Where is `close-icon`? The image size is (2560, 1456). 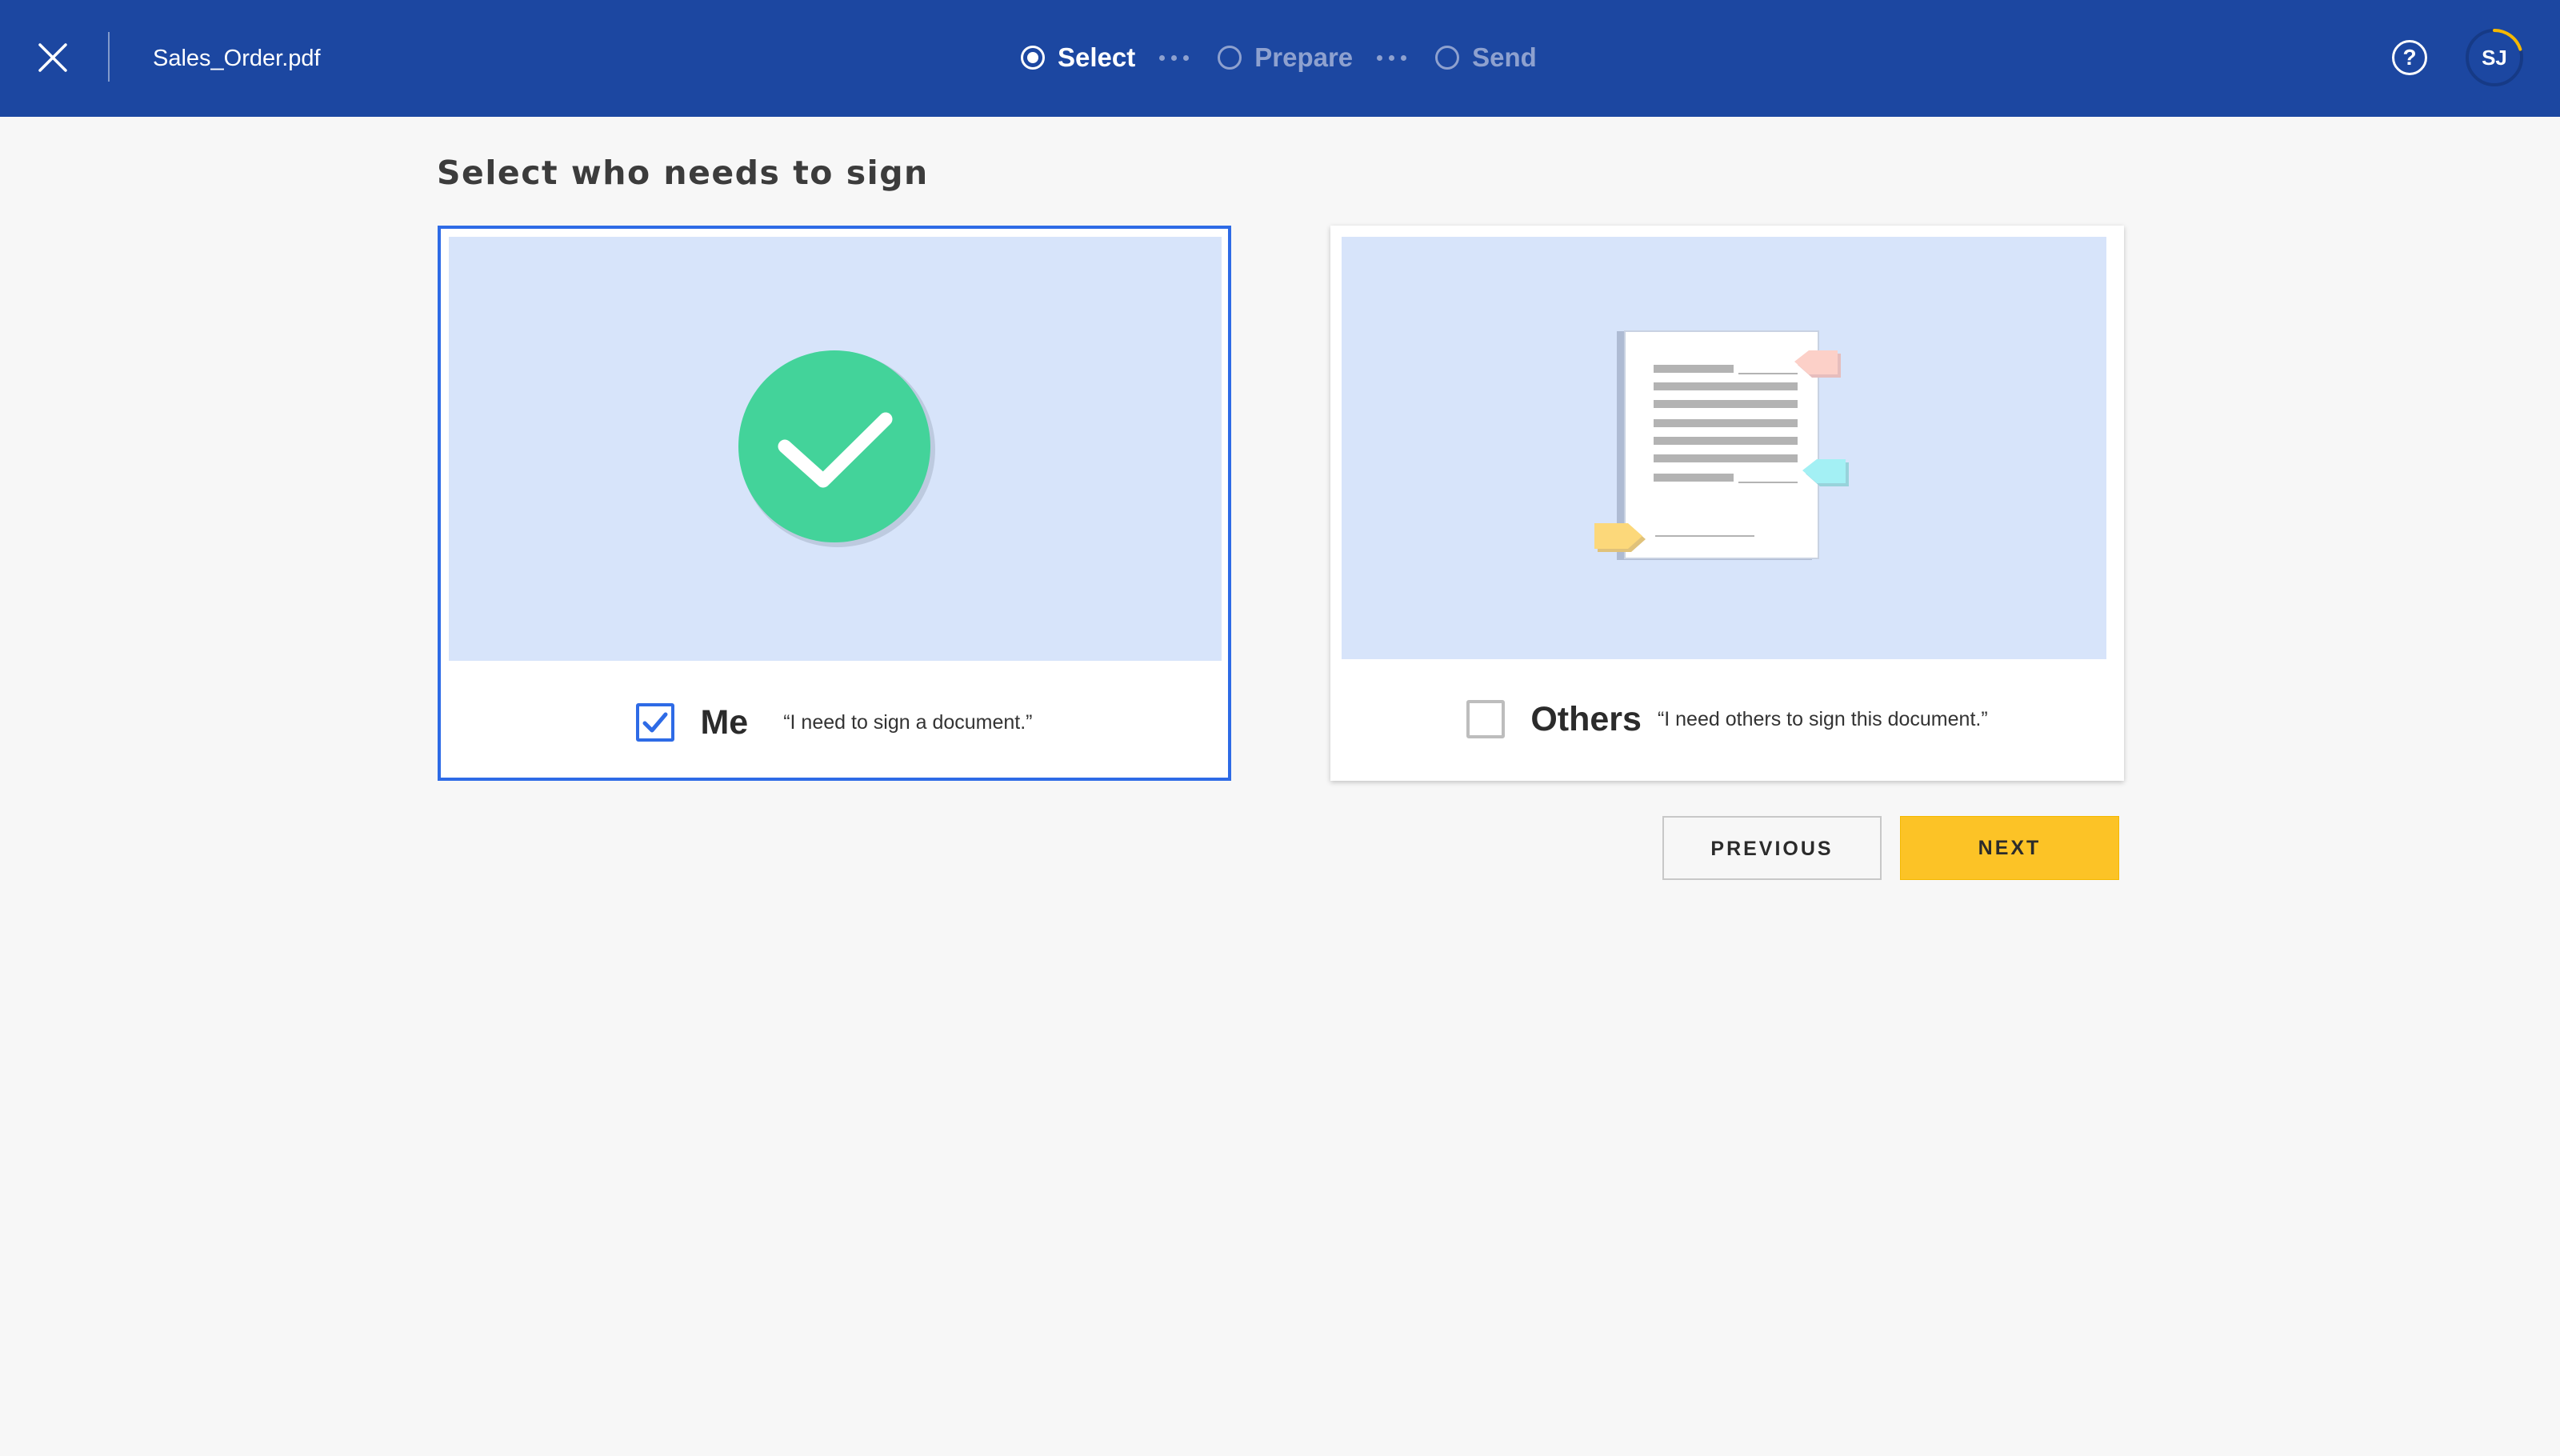
close-icon is located at coordinates (52, 57).